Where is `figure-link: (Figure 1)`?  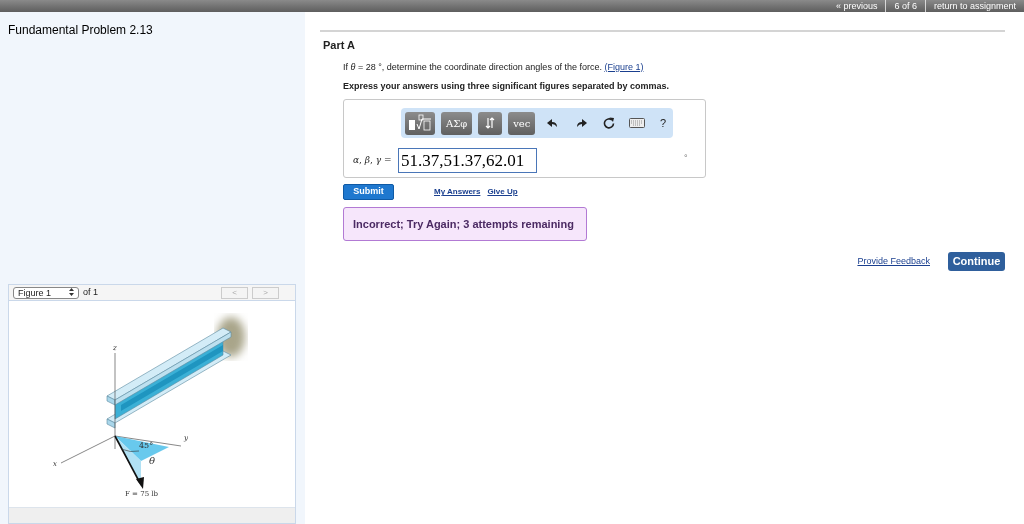 figure-link: (Figure 1) is located at coordinates (624, 66).